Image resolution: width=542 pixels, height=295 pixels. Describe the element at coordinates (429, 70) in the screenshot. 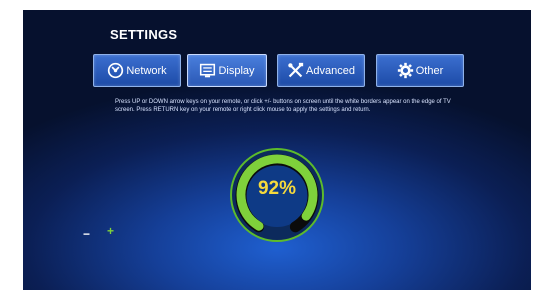

I see `tab-other-label: Other` at that location.